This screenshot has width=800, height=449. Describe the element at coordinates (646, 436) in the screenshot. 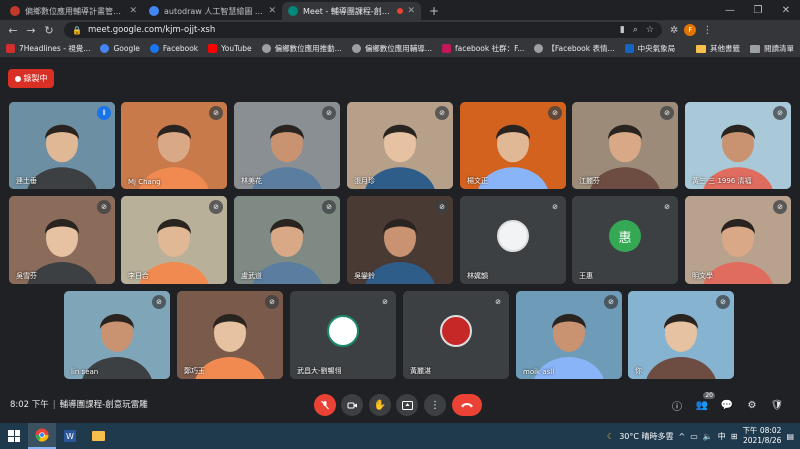

I see `weather-text: 30°C 晴時多雲` at that location.